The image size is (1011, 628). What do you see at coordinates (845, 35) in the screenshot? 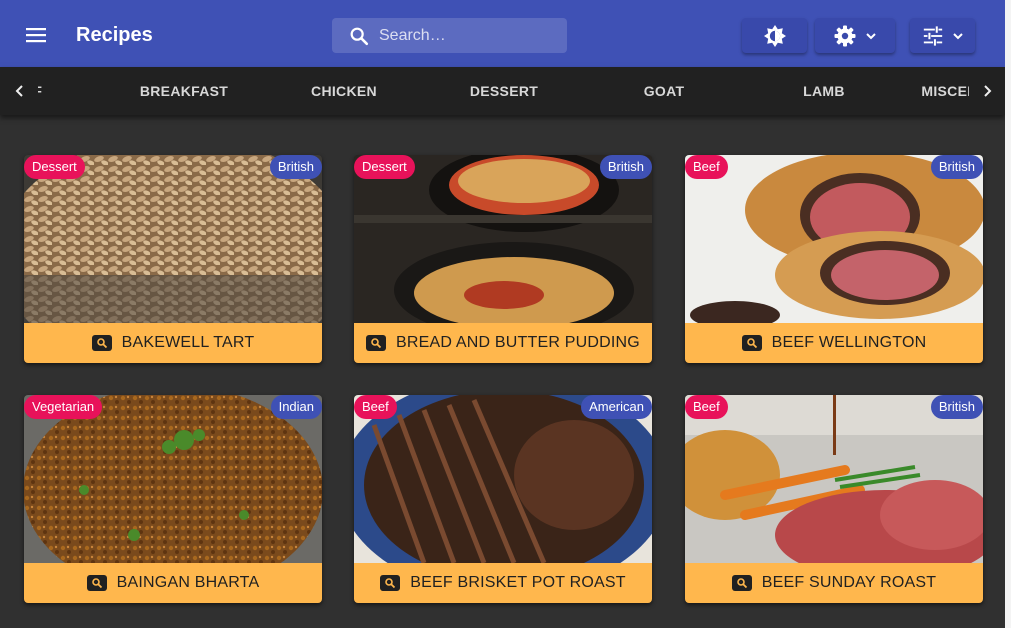
I see `gear-icon` at bounding box center [845, 35].